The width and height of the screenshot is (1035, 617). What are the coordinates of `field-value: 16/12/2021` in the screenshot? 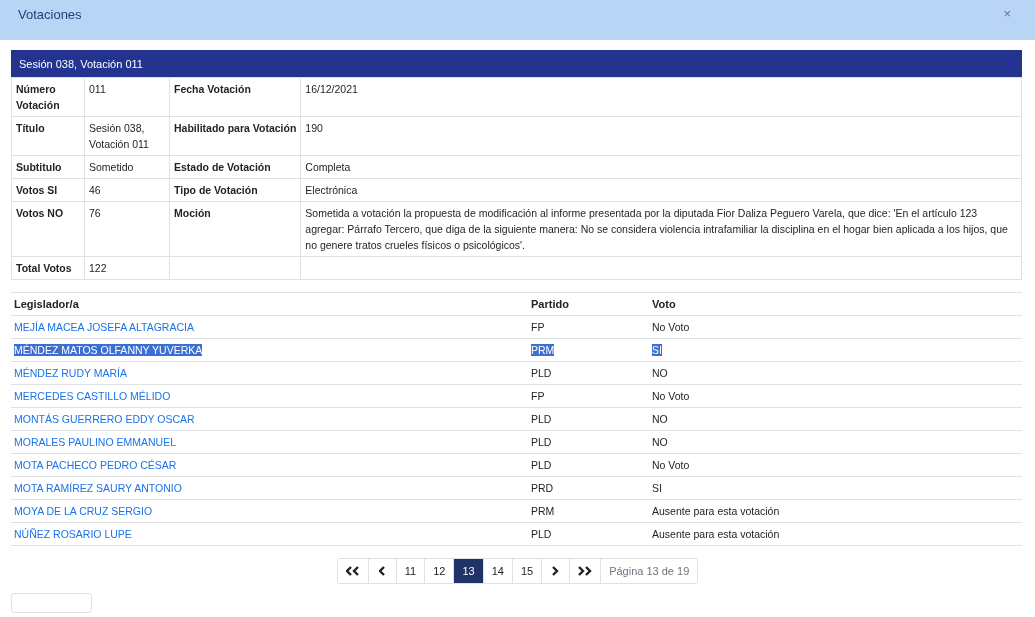 It's located at (661, 97).